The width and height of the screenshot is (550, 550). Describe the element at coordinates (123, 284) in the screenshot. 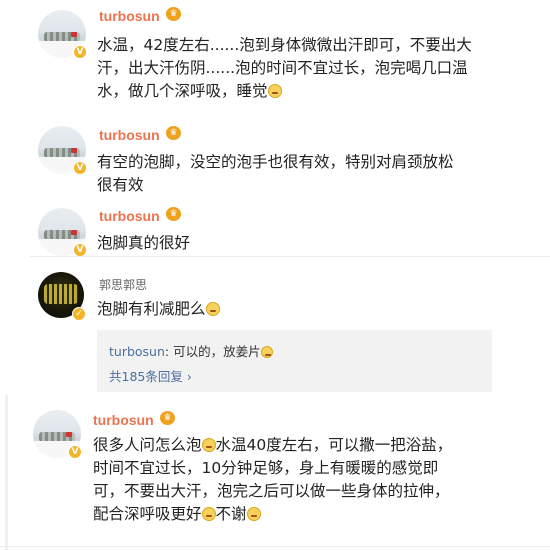

I see `username: 郭思郭思` at that location.